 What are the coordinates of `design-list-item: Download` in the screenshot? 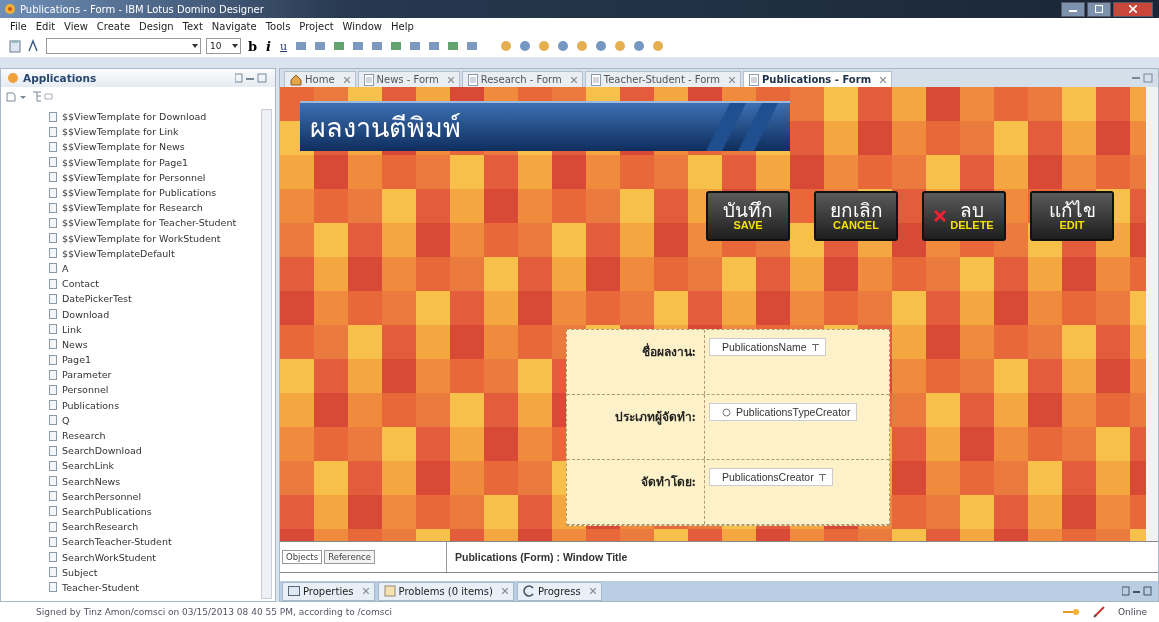 It's located at (162, 314).